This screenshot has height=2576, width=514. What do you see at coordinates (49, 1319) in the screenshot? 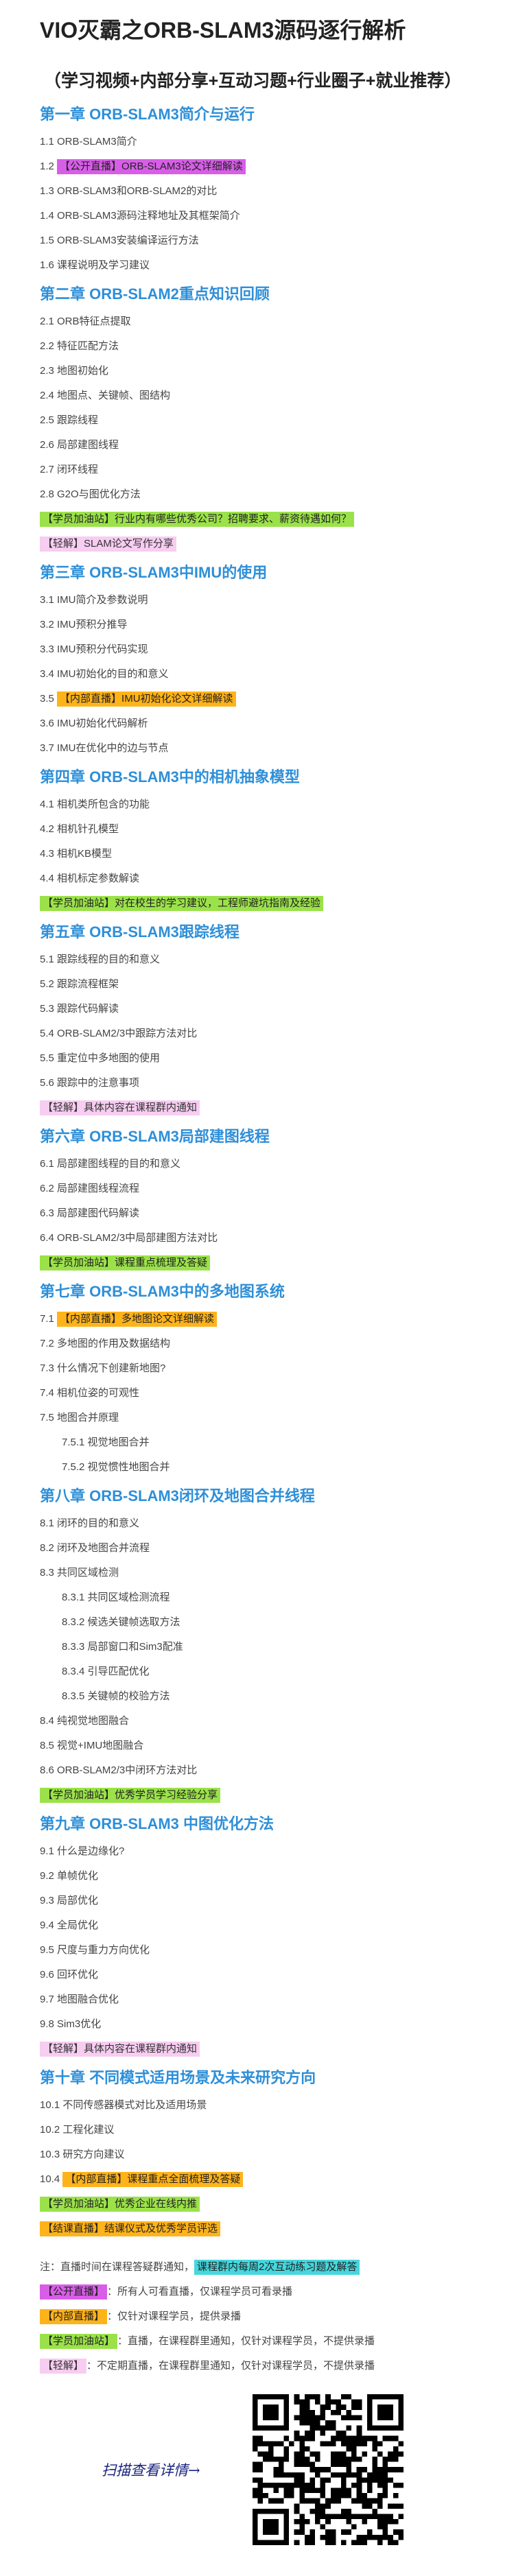
I see `item-number: 7.1` at bounding box center [49, 1319].